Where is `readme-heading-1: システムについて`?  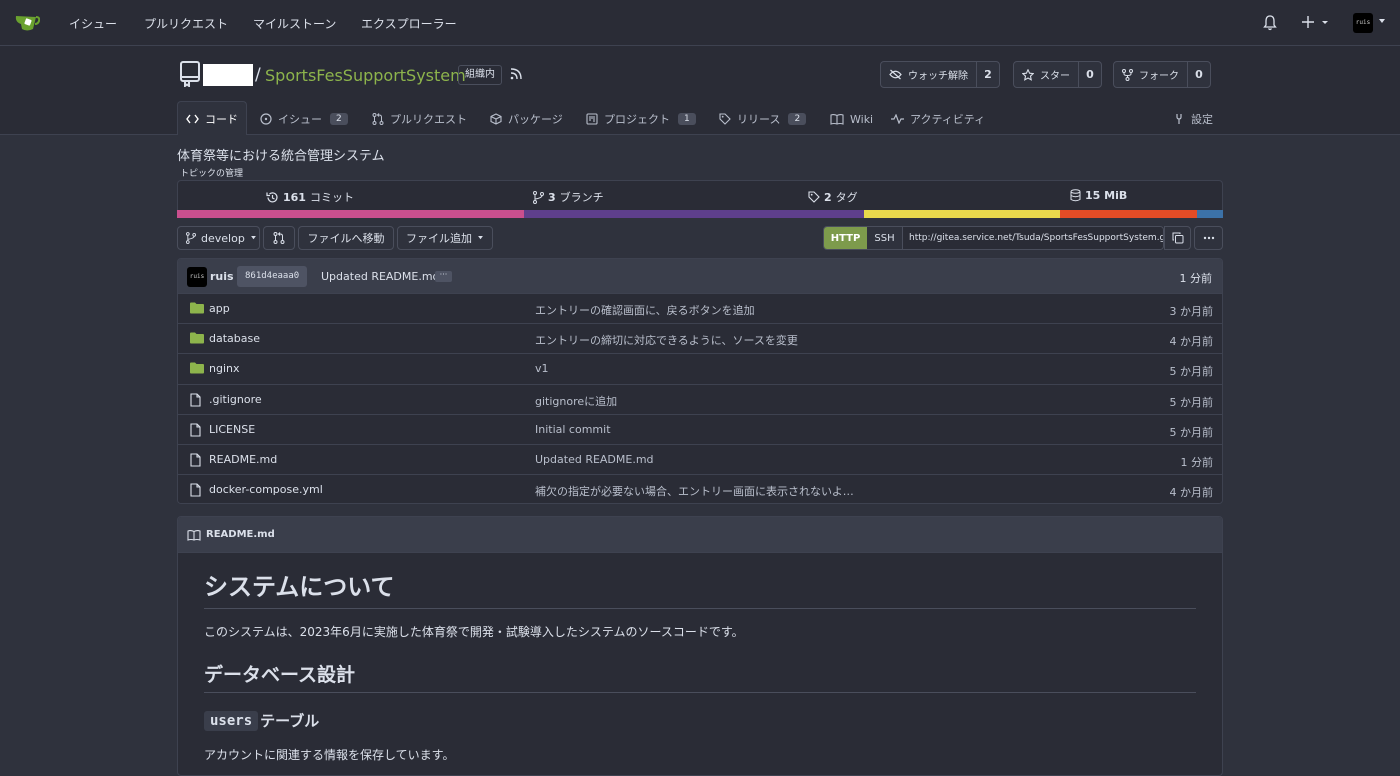
readme-heading-1: システムについて is located at coordinates (700, 588).